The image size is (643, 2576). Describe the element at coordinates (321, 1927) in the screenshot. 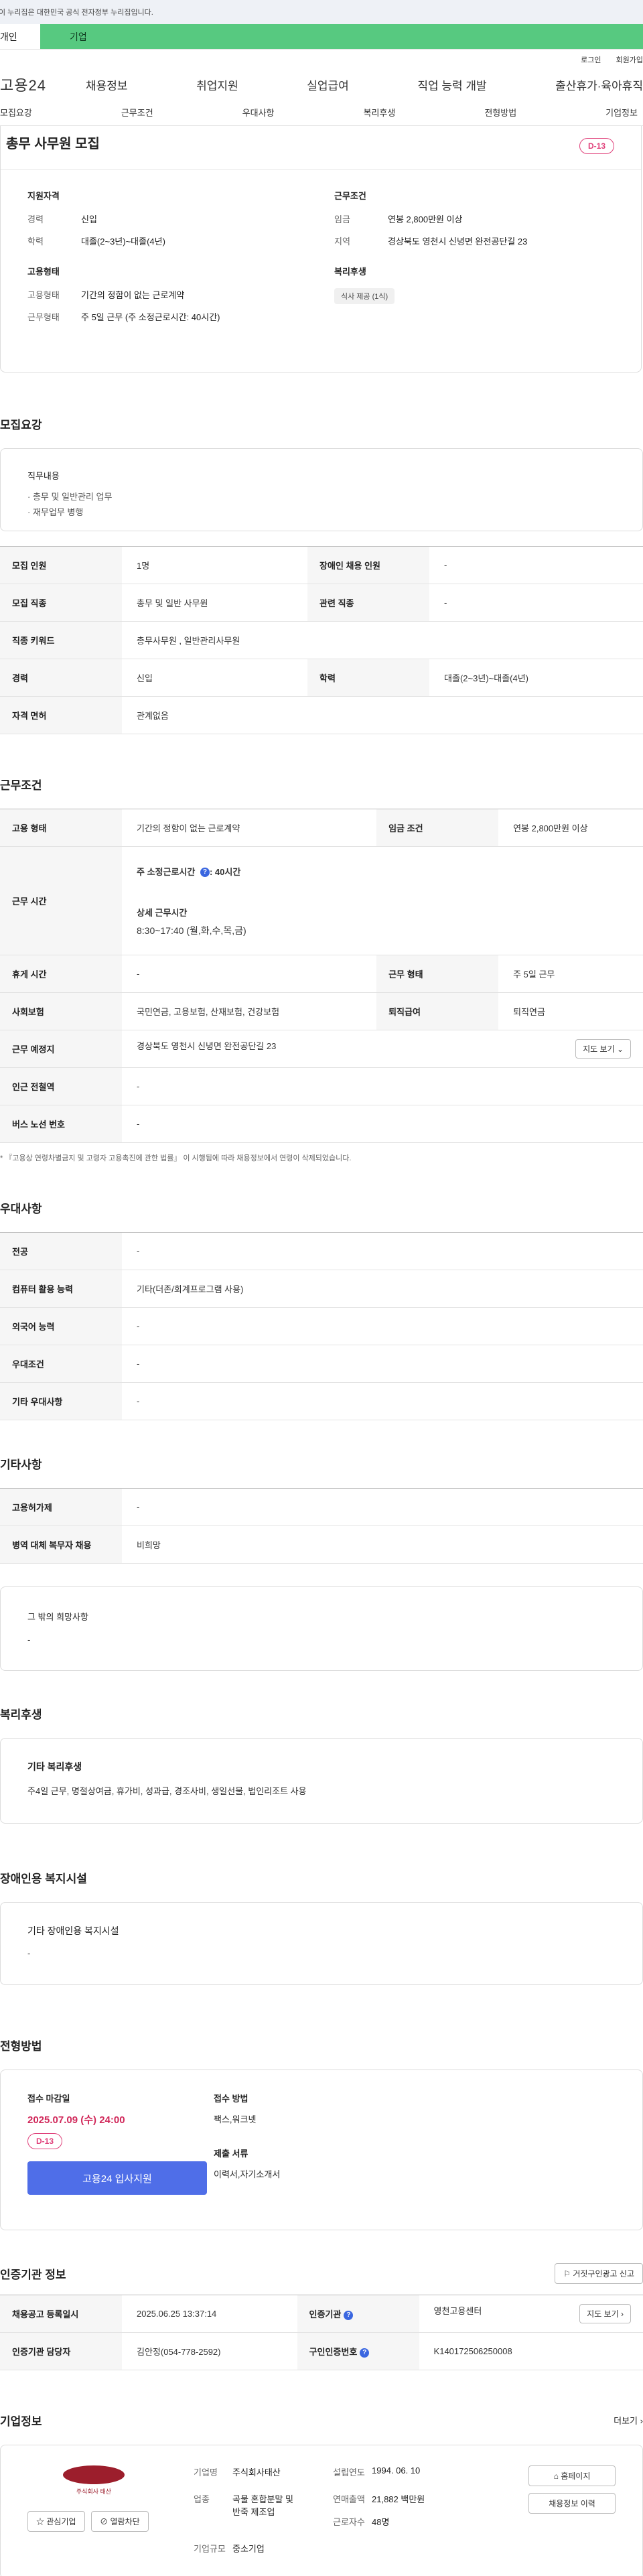

I see `disabled-section: 장애인용 복지시설 기타 장애인용 복지시설 -` at that location.